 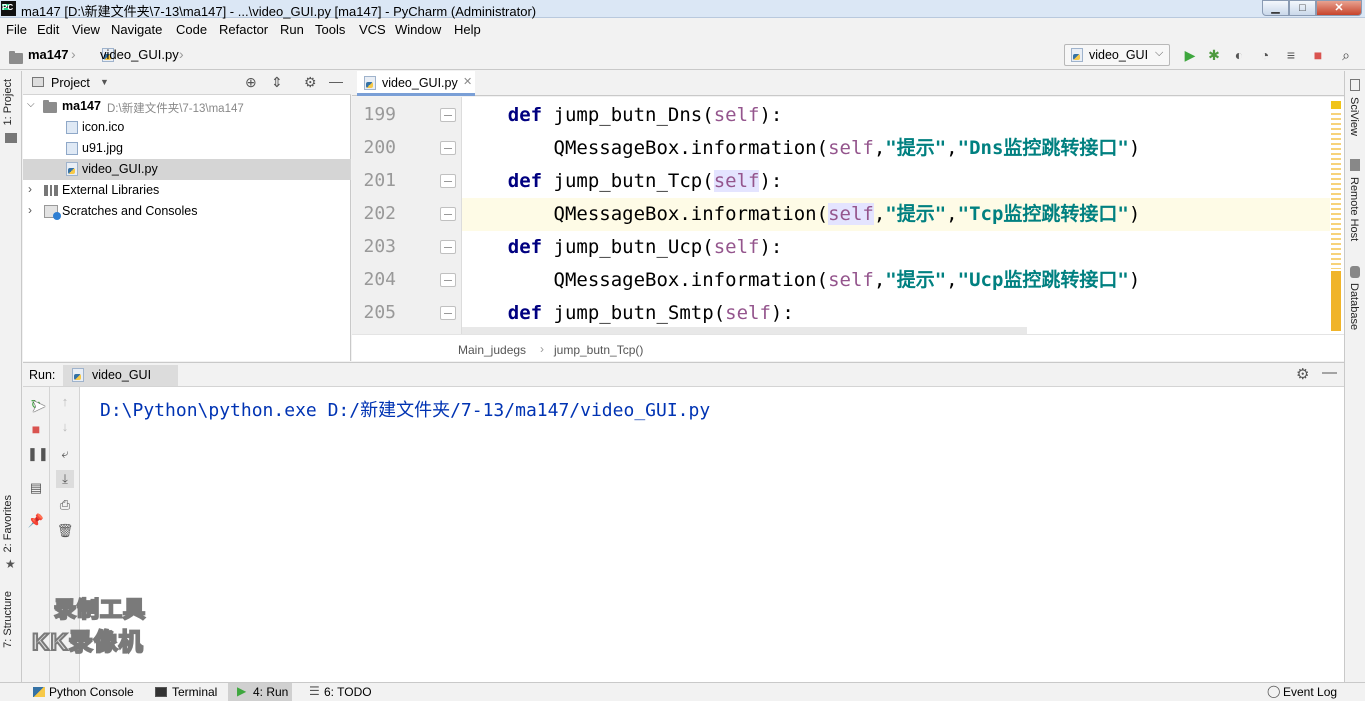 I want to click on maximize-button: □, so click(x=1302, y=8).